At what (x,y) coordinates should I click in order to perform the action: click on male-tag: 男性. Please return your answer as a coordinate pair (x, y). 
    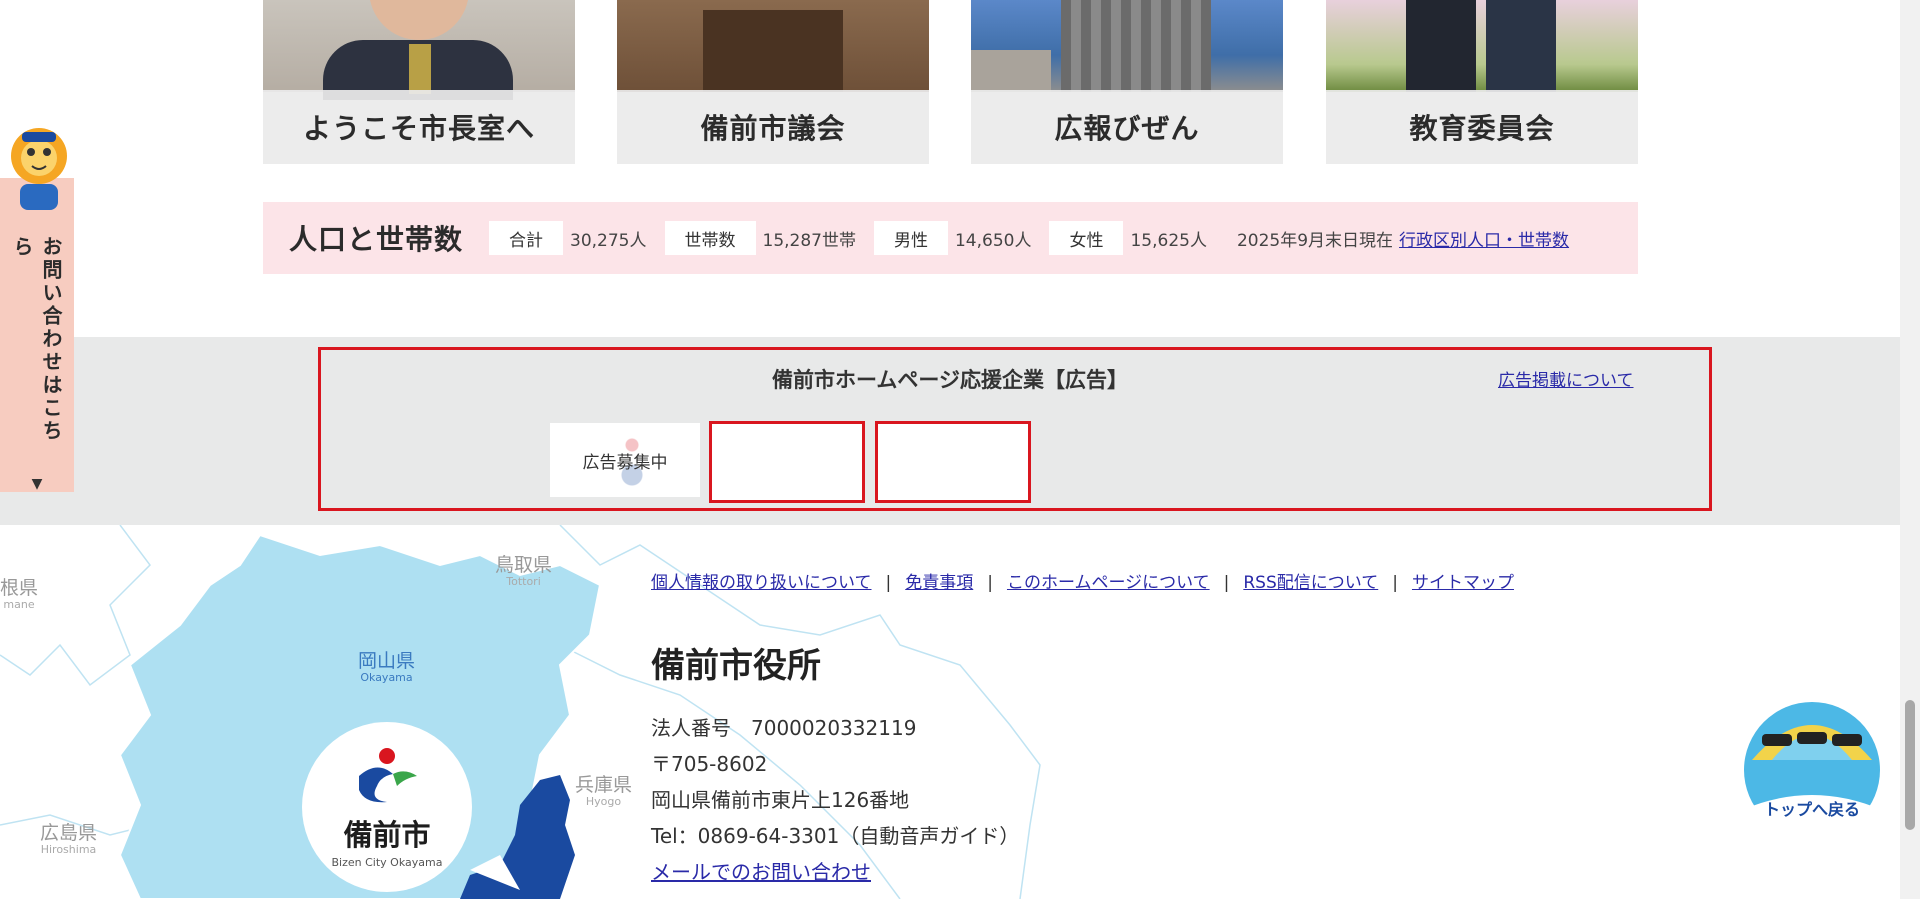
    Looking at the image, I should click on (910, 238).